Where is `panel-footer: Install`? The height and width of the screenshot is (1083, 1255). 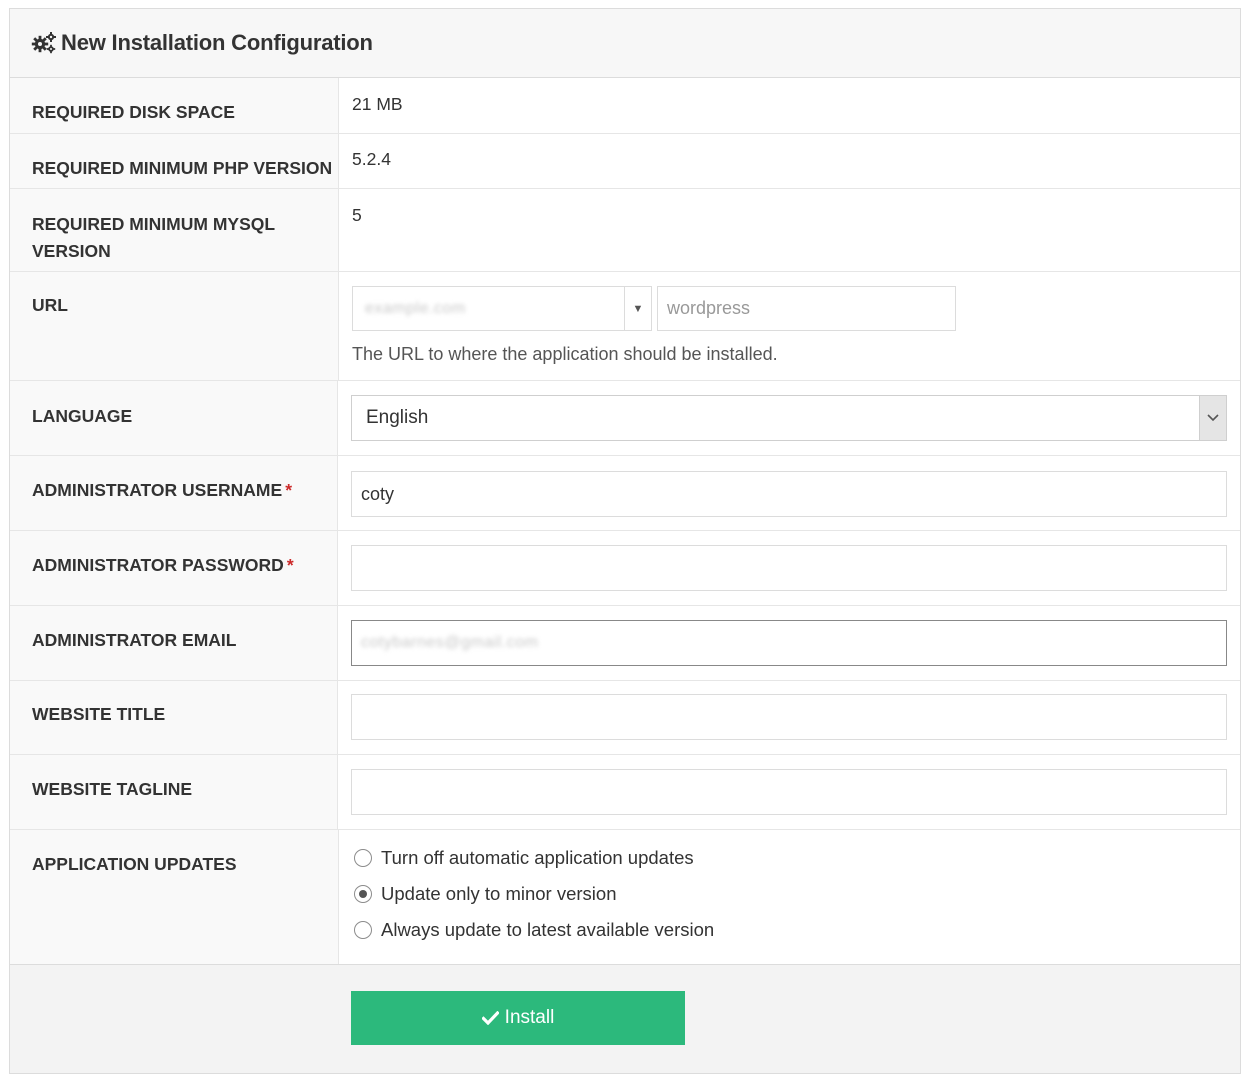
panel-footer: Install is located at coordinates (625, 1018).